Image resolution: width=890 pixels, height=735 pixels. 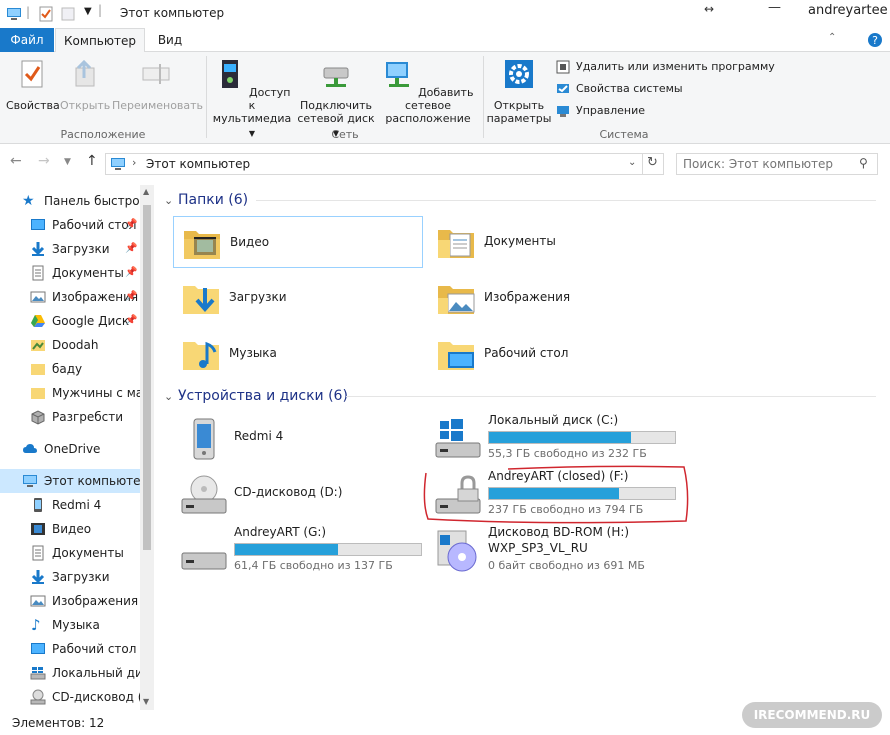 What do you see at coordinates (27, 40) in the screenshot?
I see `tab-file: Файл` at bounding box center [27, 40].